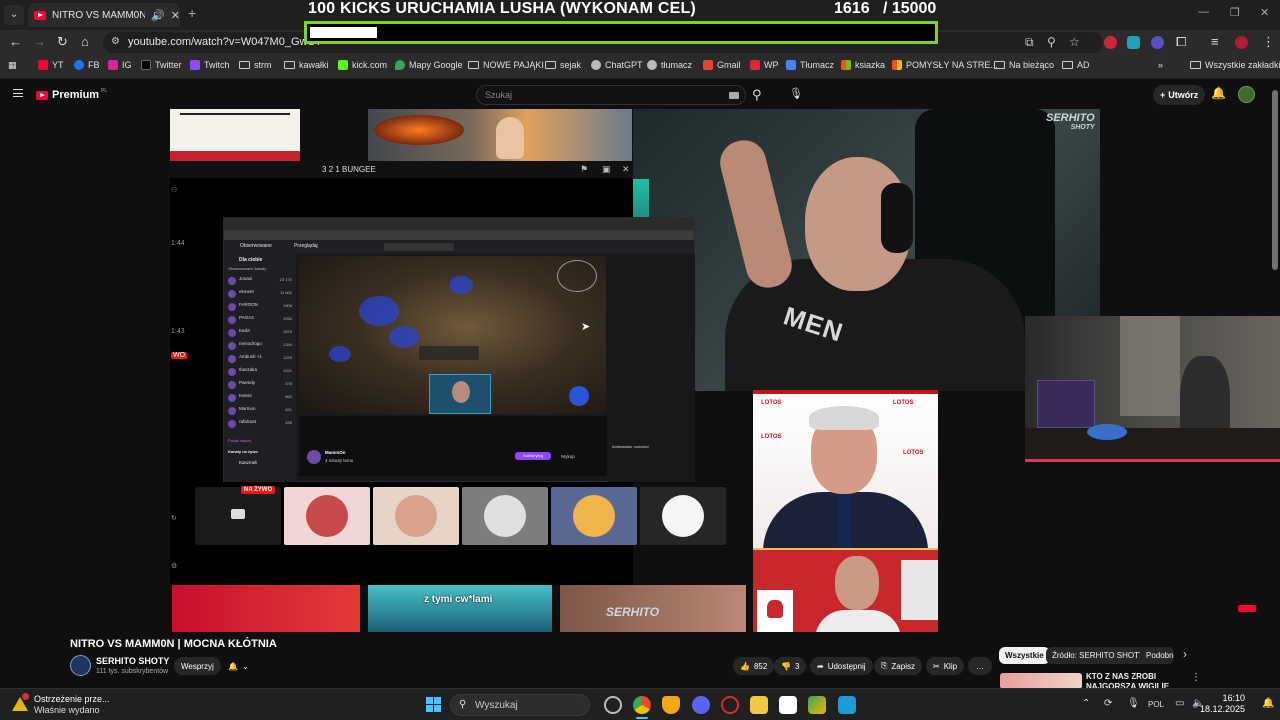 The height and width of the screenshot is (720, 1280). I want to click on tray-app-icon: ⟳, so click(1108, 703).